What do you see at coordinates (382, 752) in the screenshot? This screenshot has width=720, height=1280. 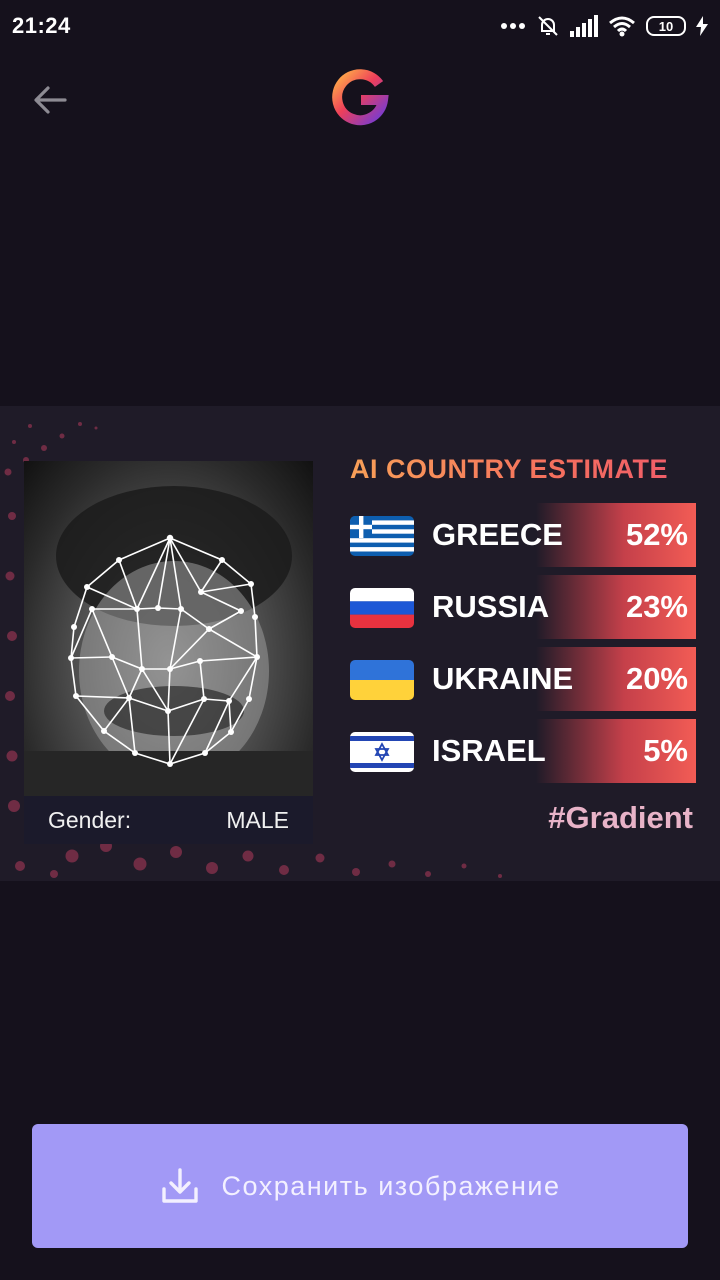 I see `israel-flag-icon` at bounding box center [382, 752].